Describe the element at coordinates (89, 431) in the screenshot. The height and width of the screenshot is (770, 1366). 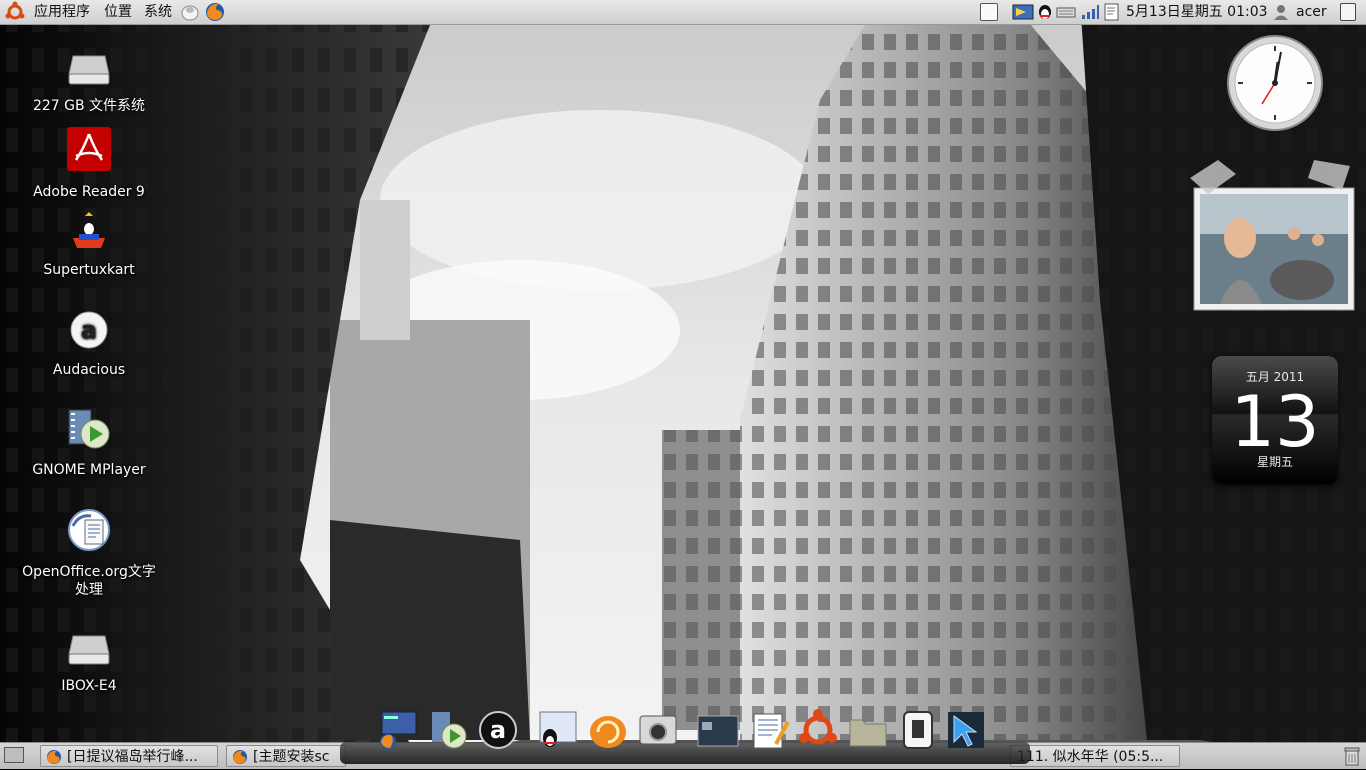
I see `mplayer-icon` at that location.